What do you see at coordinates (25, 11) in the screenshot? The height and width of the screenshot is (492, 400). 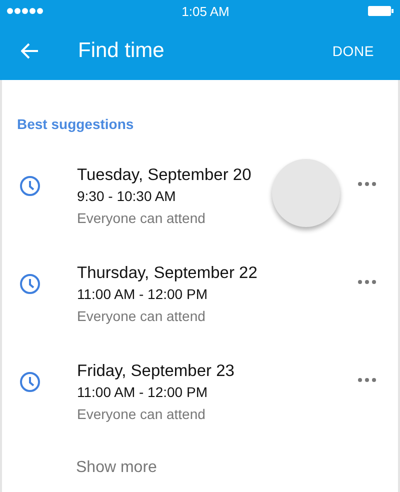 I see `signal-icon` at bounding box center [25, 11].